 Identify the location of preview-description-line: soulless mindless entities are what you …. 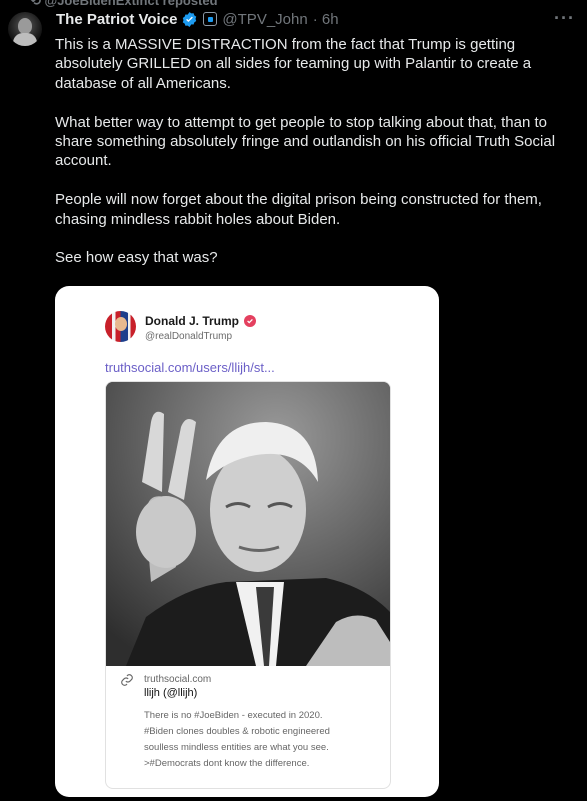
(236, 747).